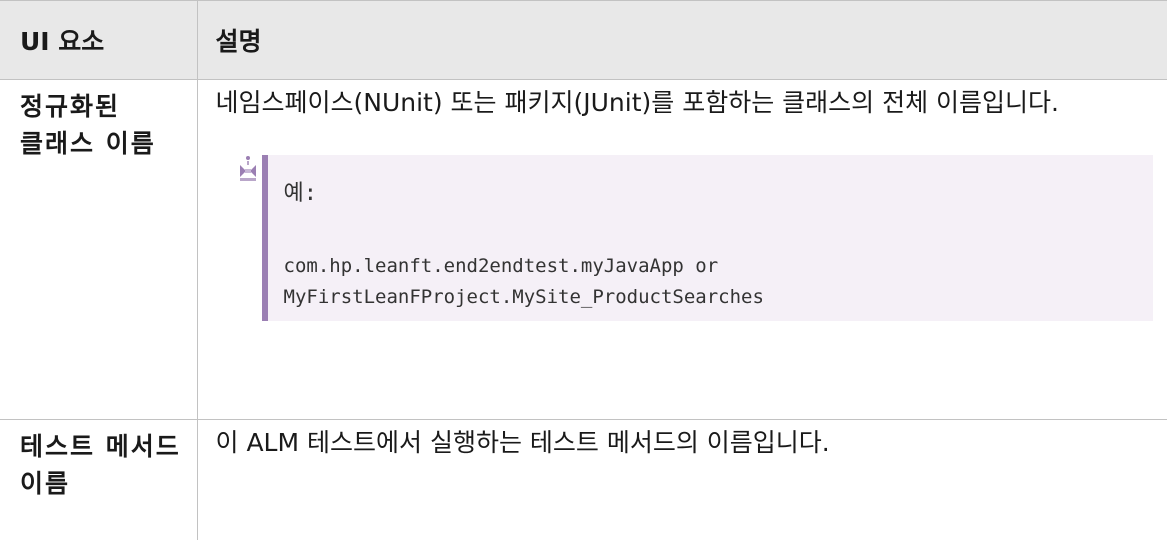  What do you see at coordinates (98, 40) in the screenshot?
I see `column-header-ui-element: UI 요소` at bounding box center [98, 40].